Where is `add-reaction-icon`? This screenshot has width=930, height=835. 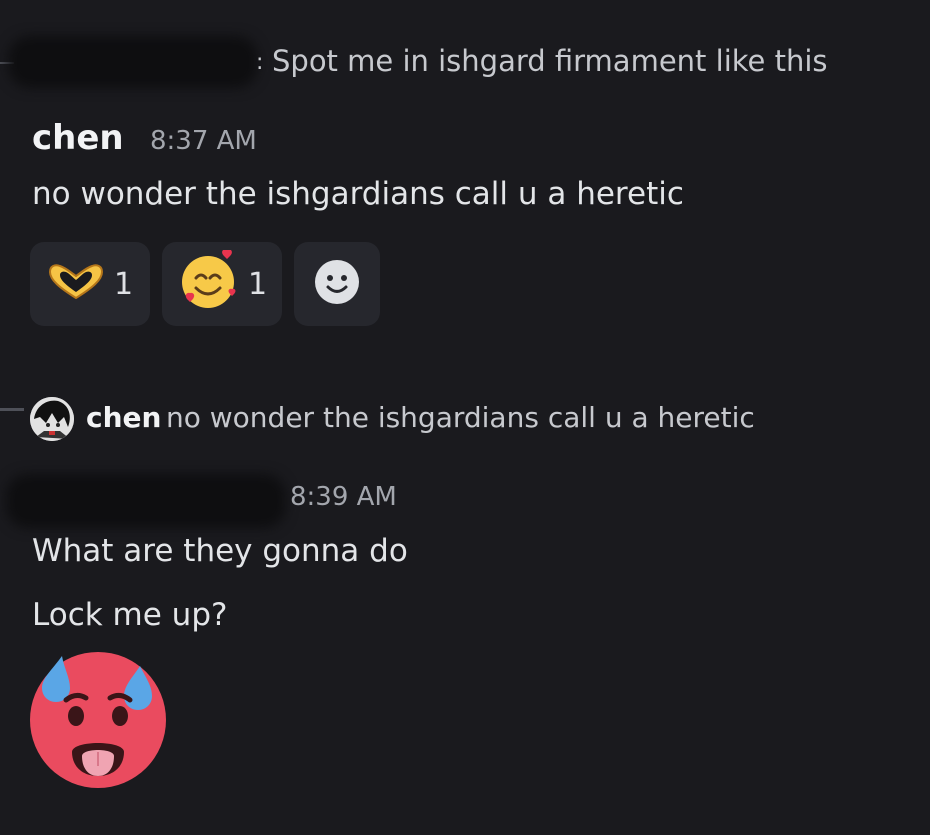 add-reaction-icon is located at coordinates (337, 284).